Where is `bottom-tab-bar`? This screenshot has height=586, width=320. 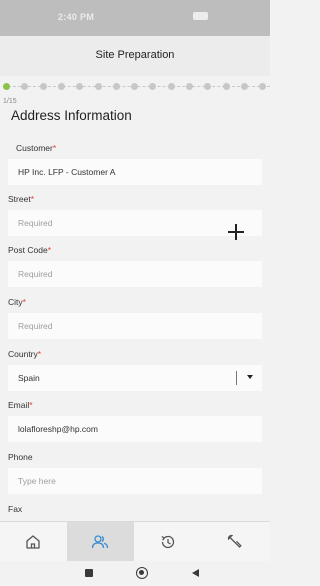
bottom-tab-bar is located at coordinates (135, 541).